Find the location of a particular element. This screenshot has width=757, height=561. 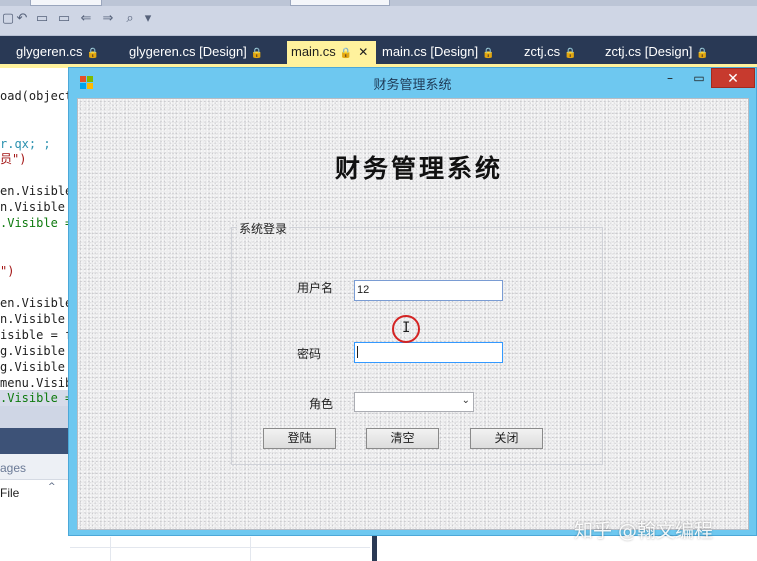

tab-label: zctj.cs [Design] is located at coordinates (649, 51).